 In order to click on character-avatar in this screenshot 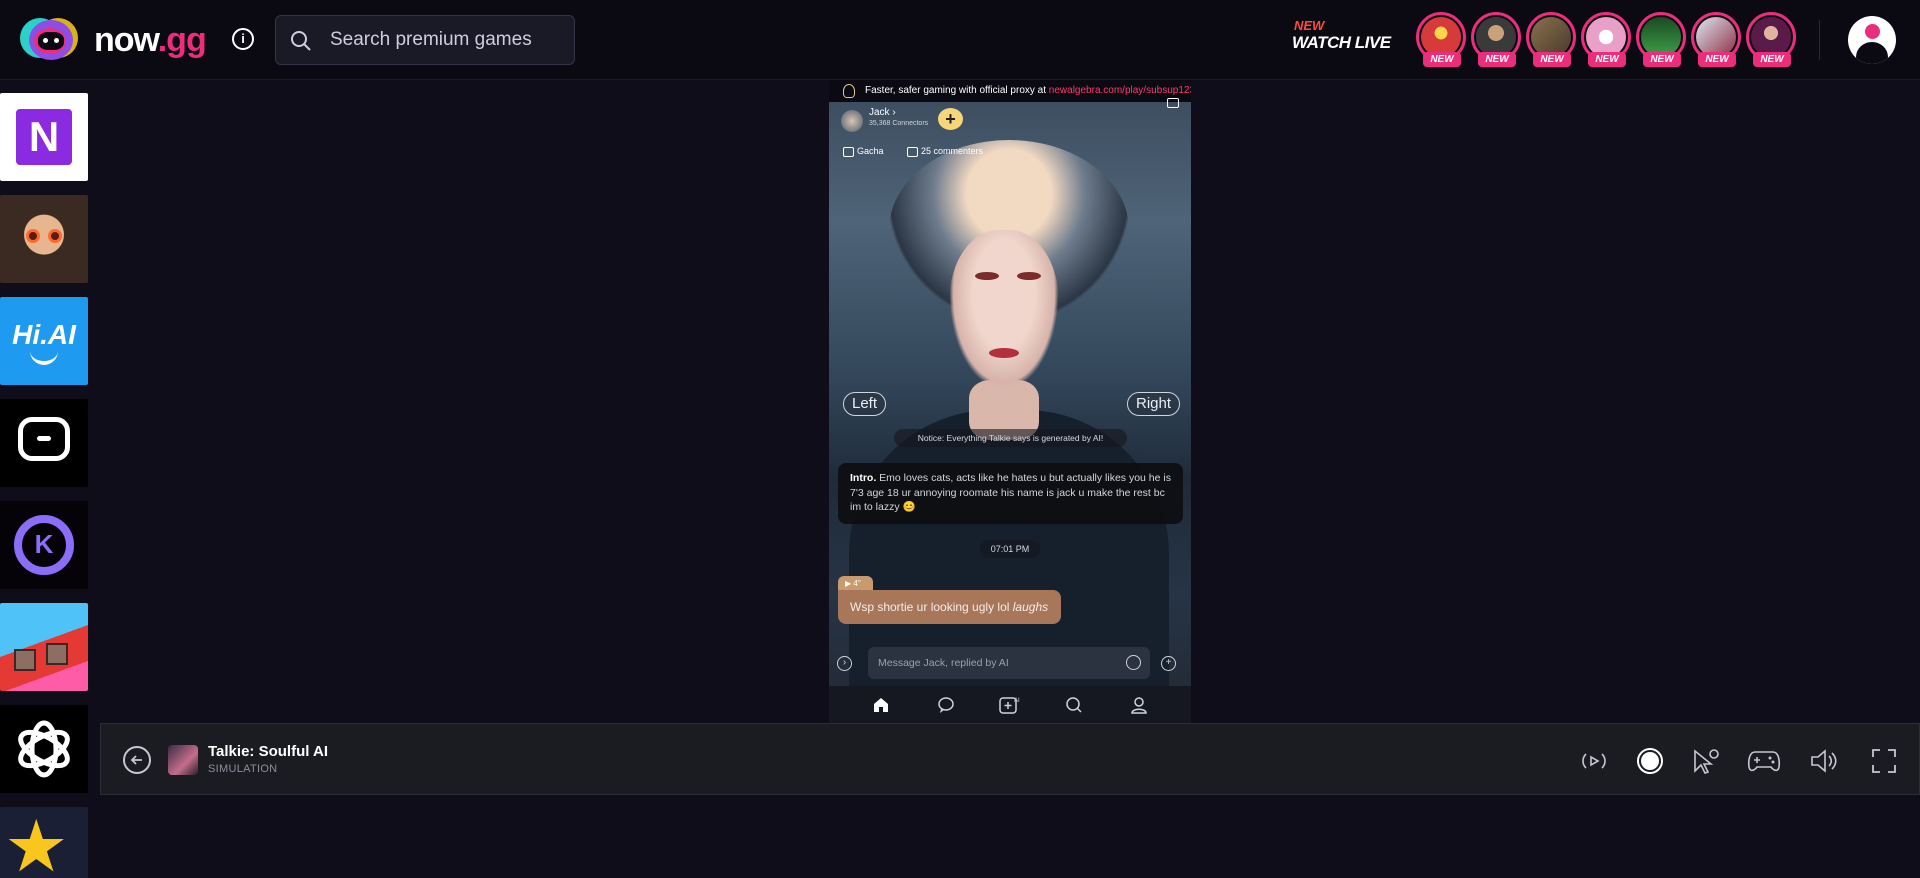, I will do `click(852, 121)`.